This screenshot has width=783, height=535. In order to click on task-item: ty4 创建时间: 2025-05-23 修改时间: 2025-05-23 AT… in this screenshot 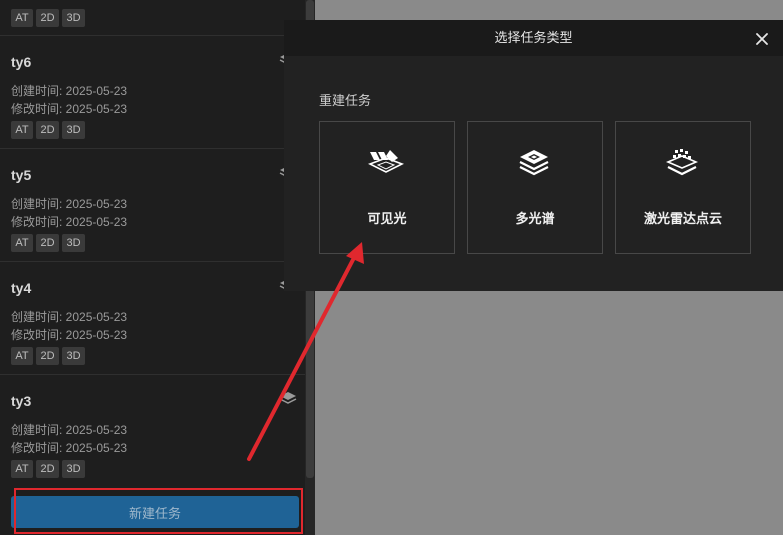, I will do `click(152, 318)`.